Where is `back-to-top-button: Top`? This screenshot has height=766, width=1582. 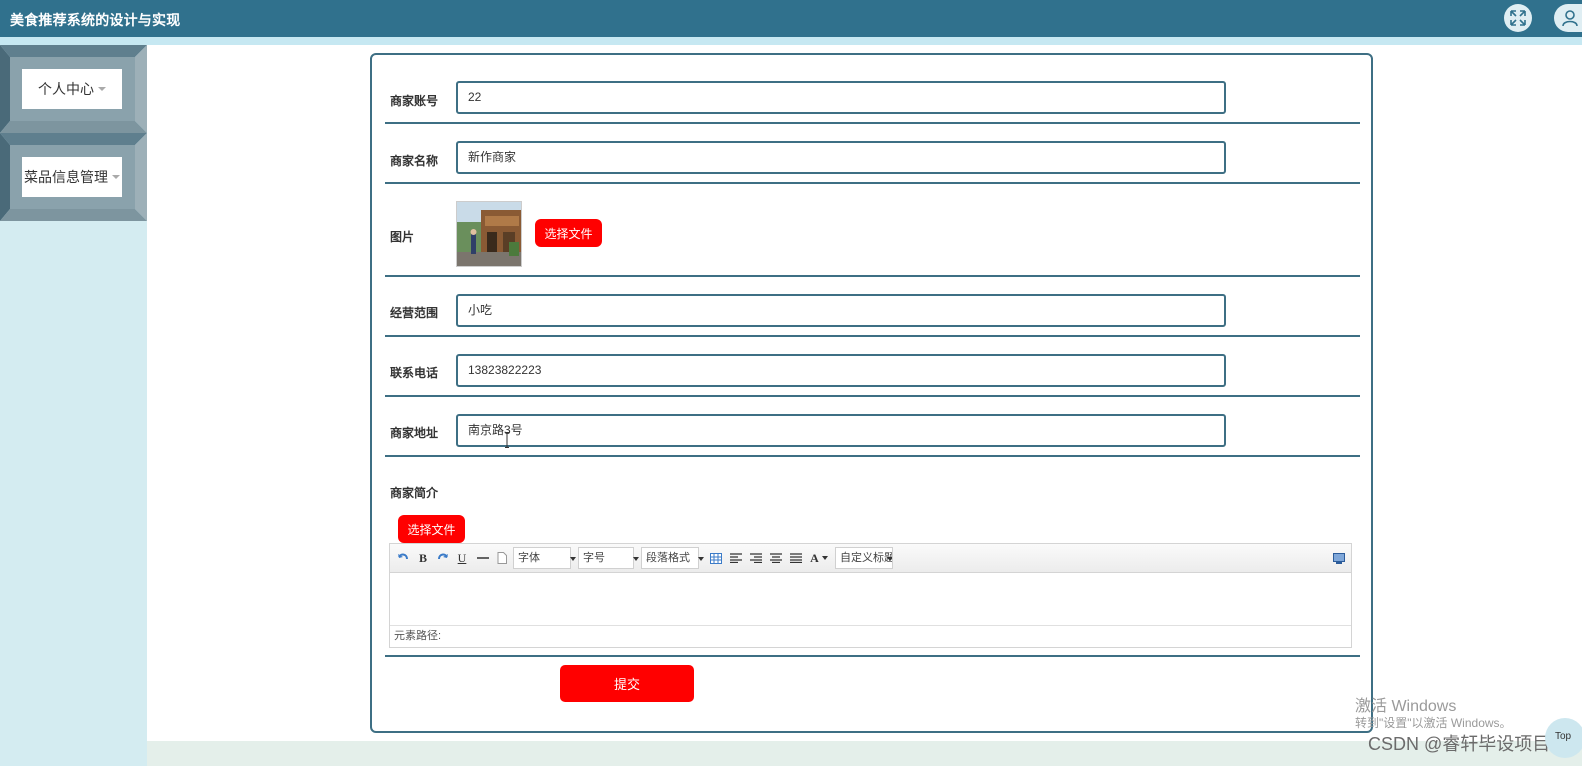
back-to-top-button: Top is located at coordinates (1563, 738).